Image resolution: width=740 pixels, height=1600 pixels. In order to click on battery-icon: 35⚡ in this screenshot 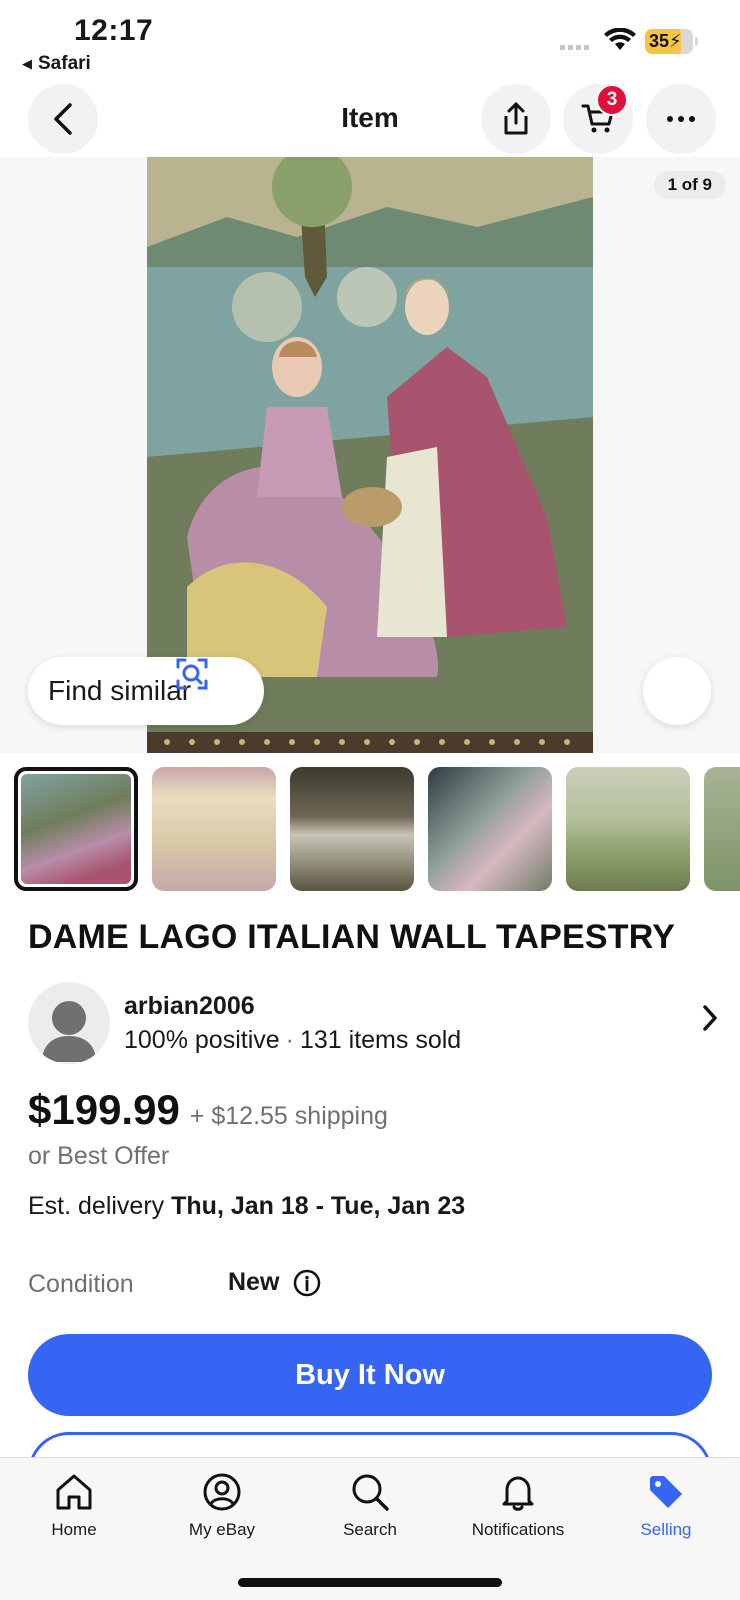, I will do `click(671, 41)`.